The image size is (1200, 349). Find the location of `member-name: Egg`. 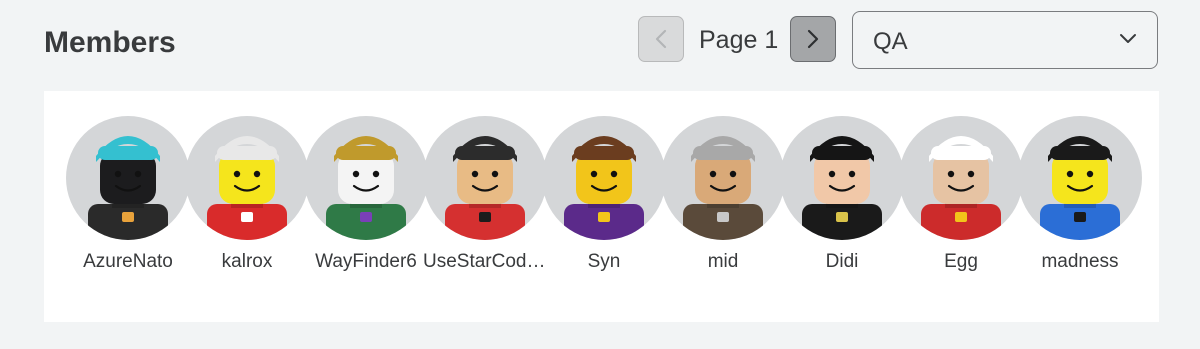

member-name: Egg is located at coordinates (961, 262).